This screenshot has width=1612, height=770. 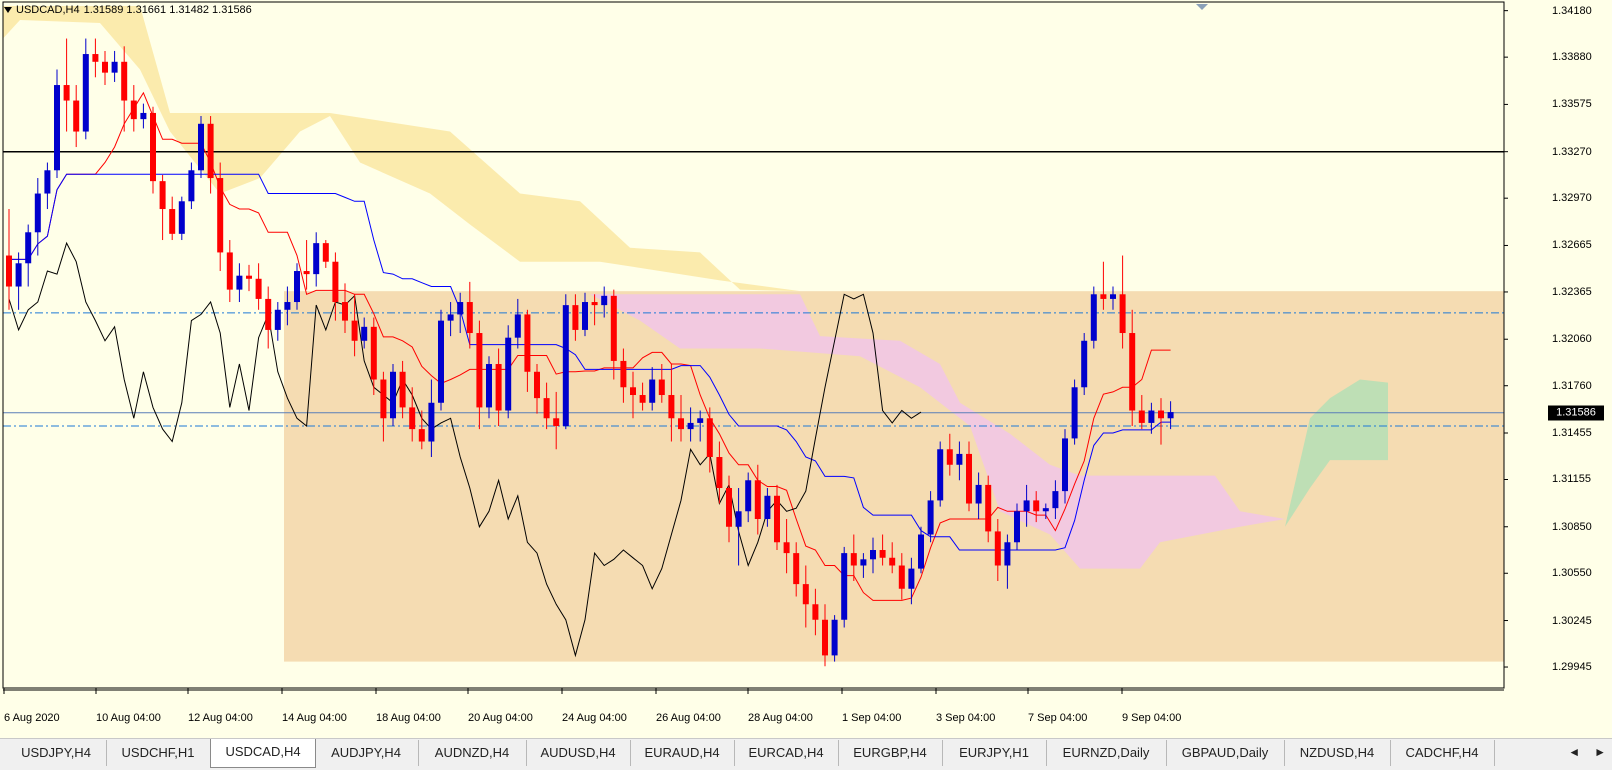 I want to click on price-axis-label: 1.32365, so click(x=1572, y=291).